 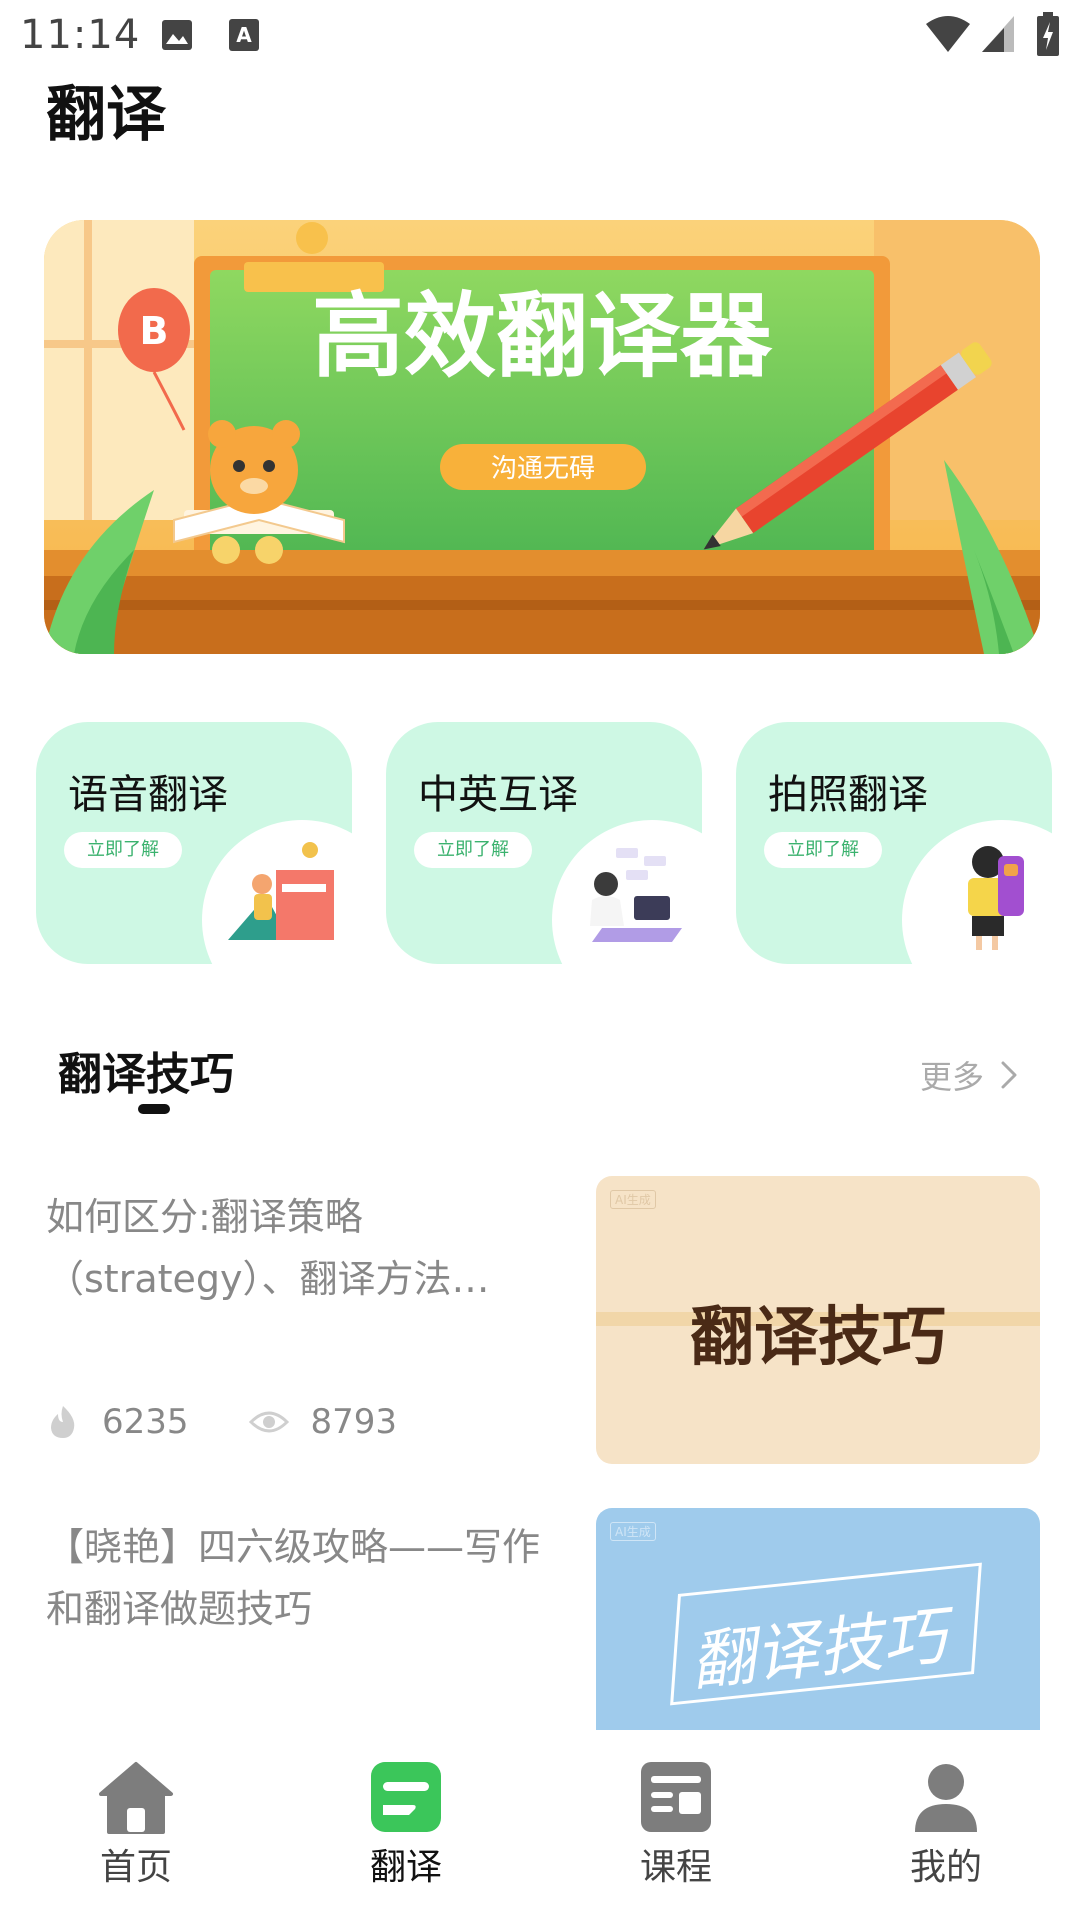 What do you see at coordinates (80, 35) in the screenshot?
I see `status-time: 11:14` at bounding box center [80, 35].